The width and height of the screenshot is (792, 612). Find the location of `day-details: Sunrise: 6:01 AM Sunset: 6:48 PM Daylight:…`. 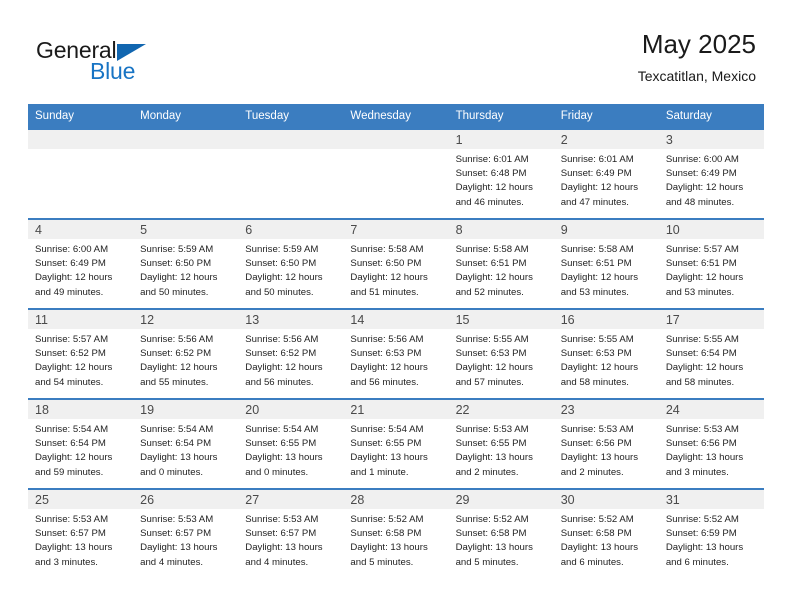

day-details: Sunrise: 6:01 AM Sunset: 6:48 PM Daylight:… is located at coordinates (501, 179).